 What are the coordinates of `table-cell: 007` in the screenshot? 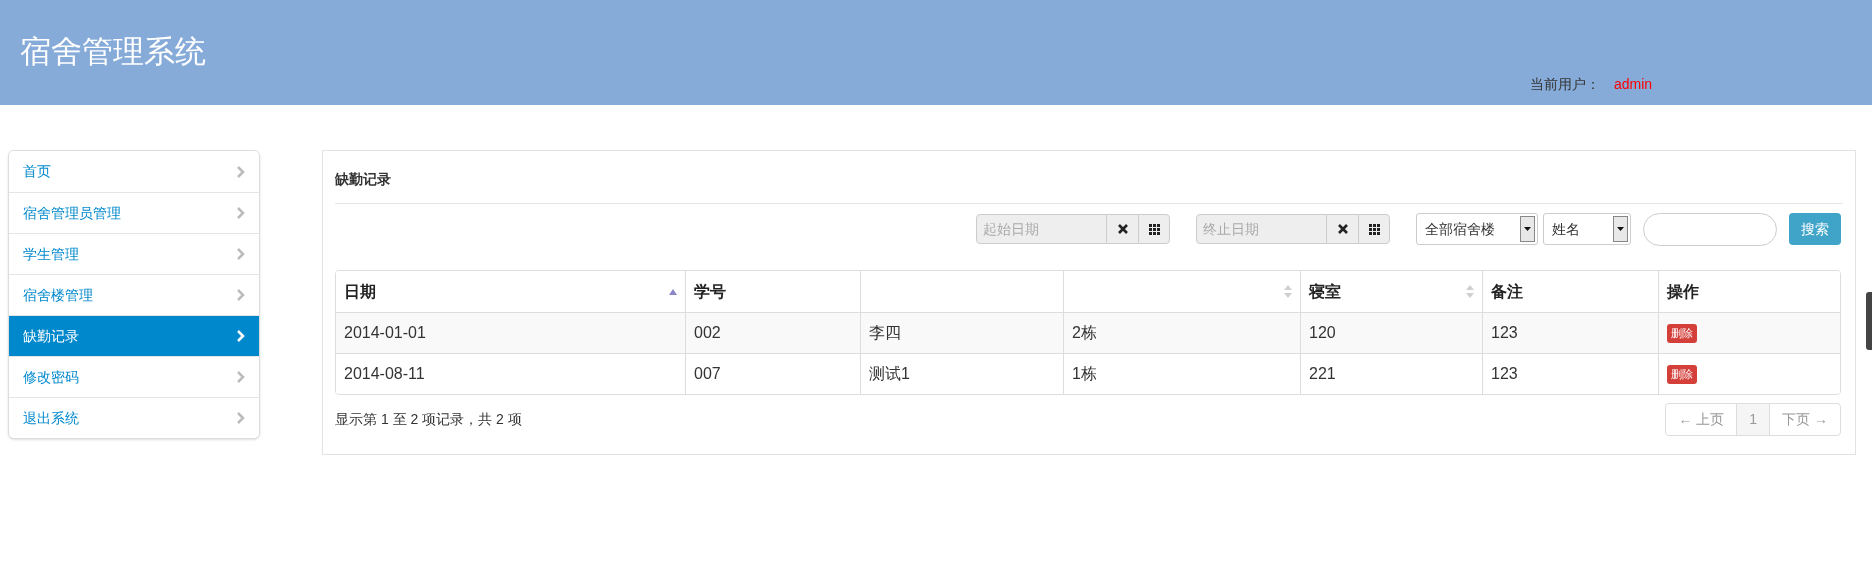 It's located at (772, 374).